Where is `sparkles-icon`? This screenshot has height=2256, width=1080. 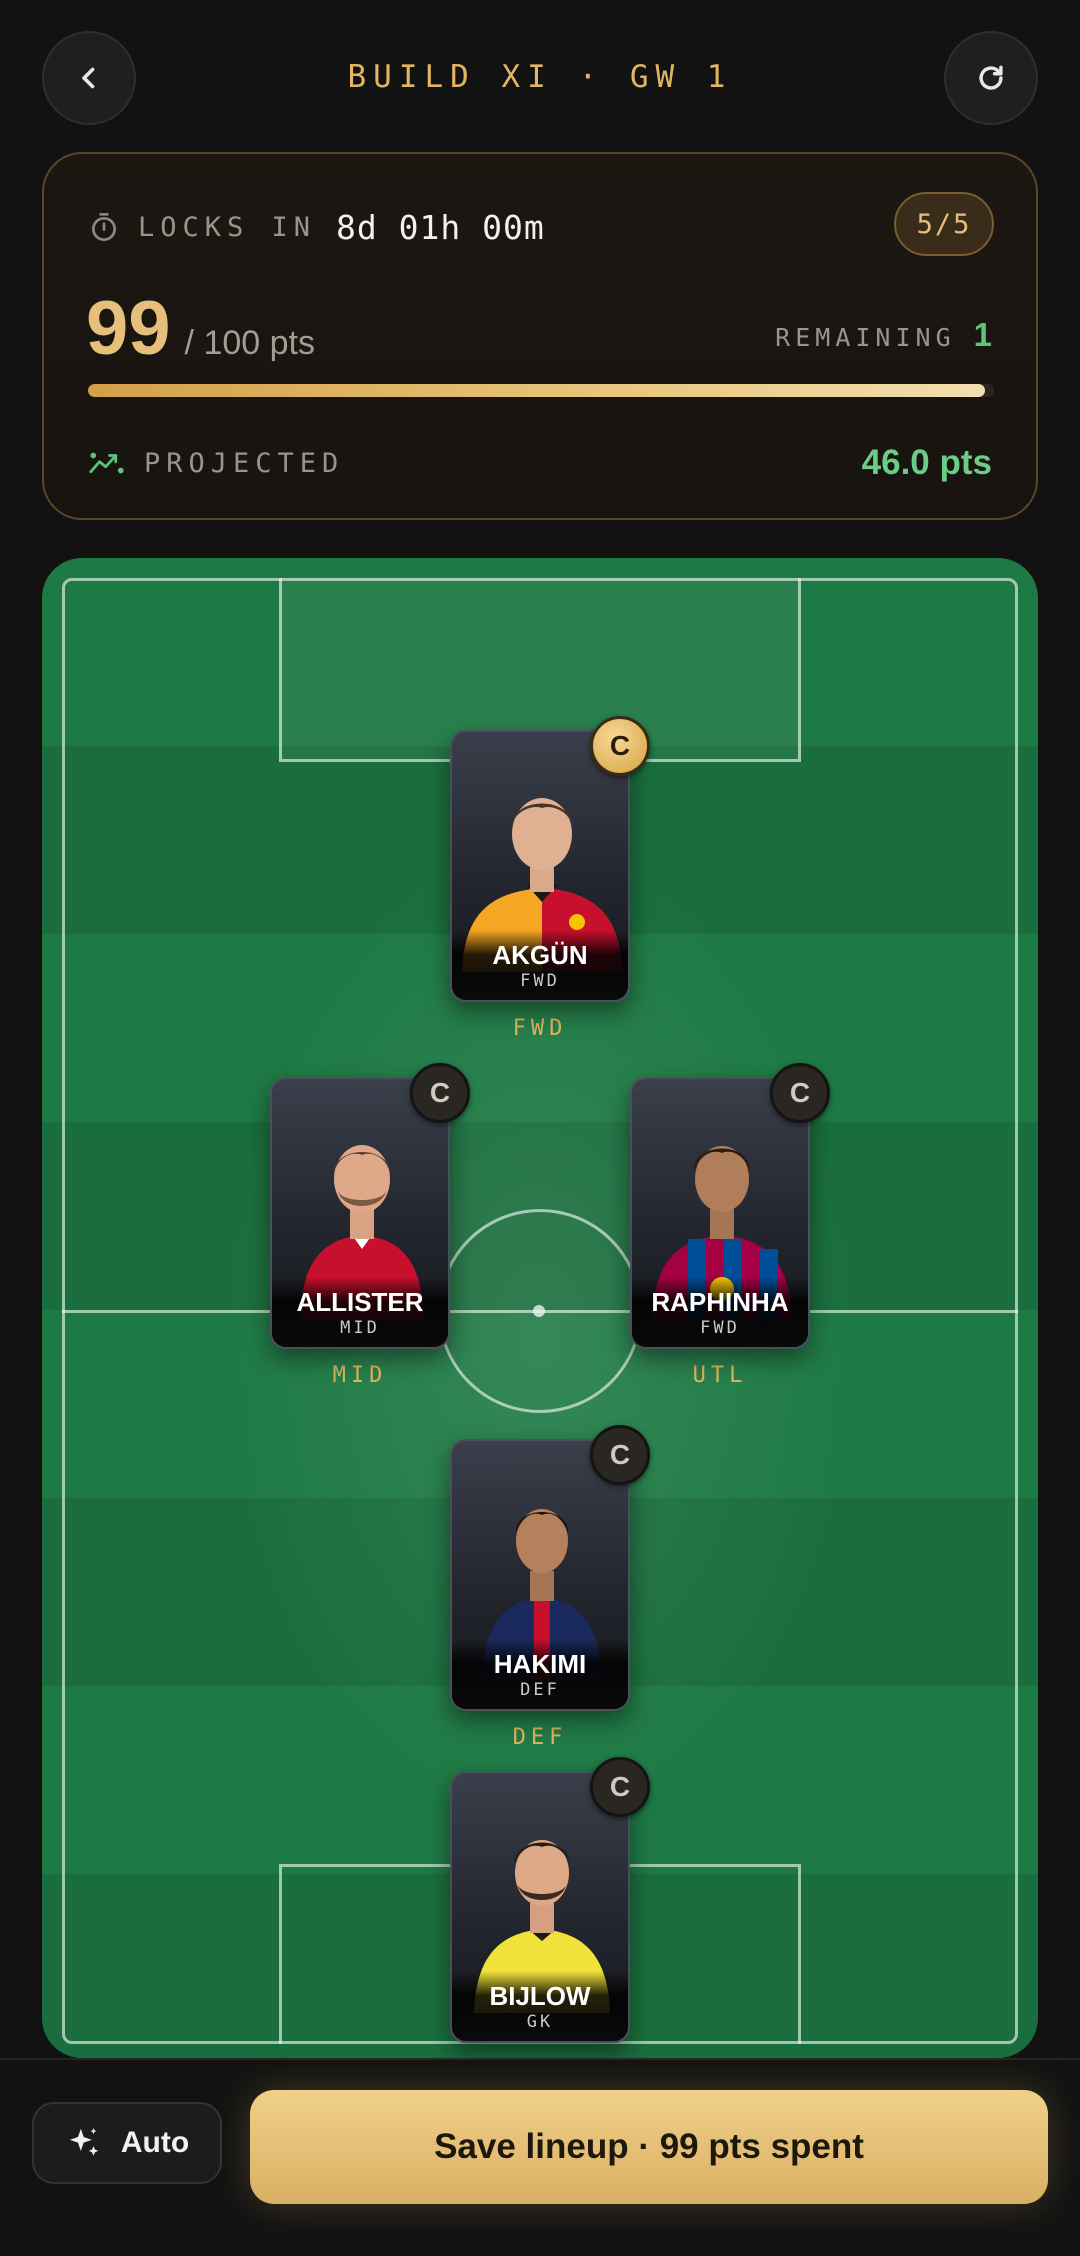
sparkles-icon is located at coordinates (84, 2141).